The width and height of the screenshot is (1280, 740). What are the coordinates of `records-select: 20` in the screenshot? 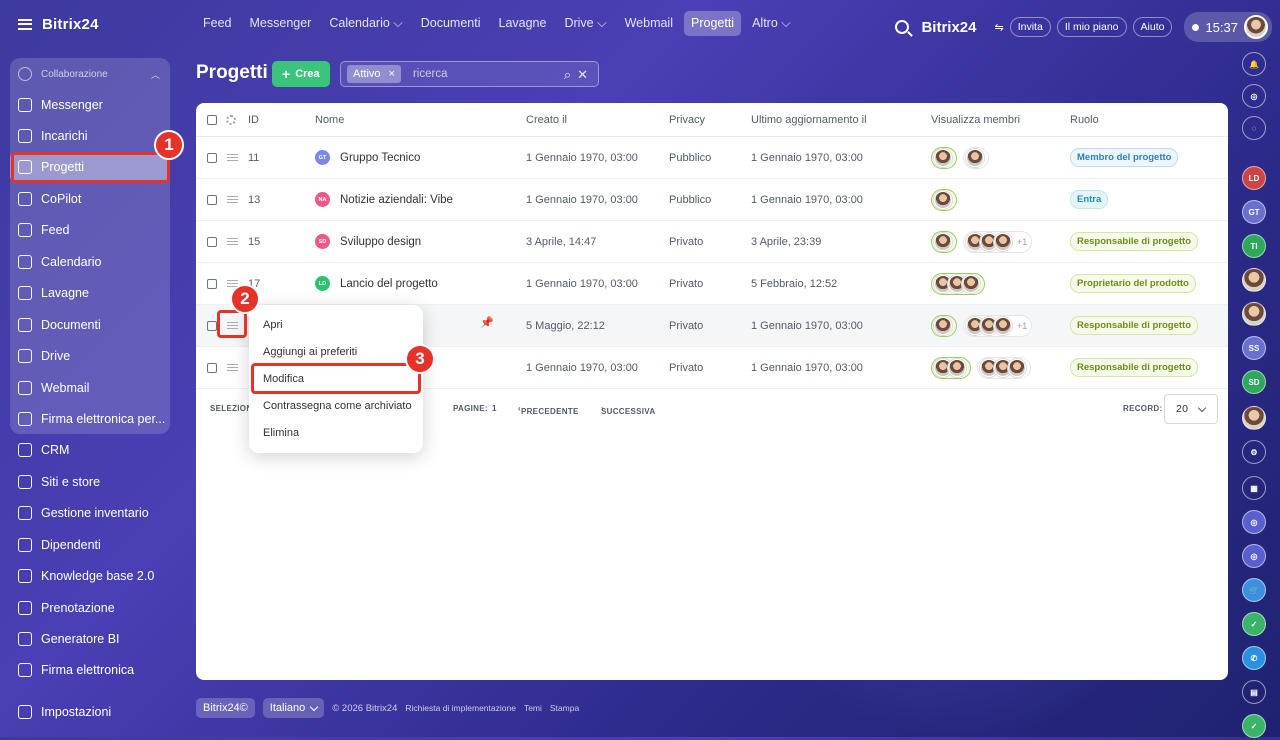 It's located at (1191, 409).